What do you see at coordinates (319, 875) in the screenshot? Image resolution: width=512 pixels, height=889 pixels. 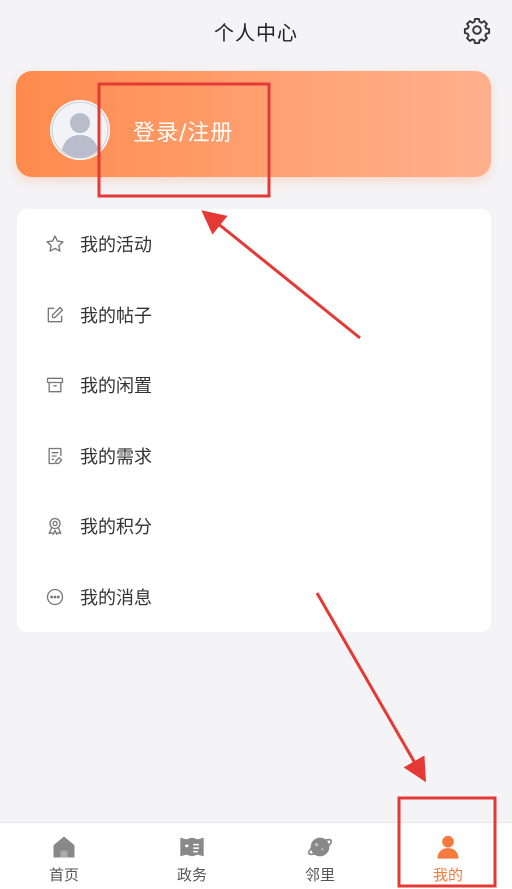 I see `tab-label: 邻里` at bounding box center [319, 875].